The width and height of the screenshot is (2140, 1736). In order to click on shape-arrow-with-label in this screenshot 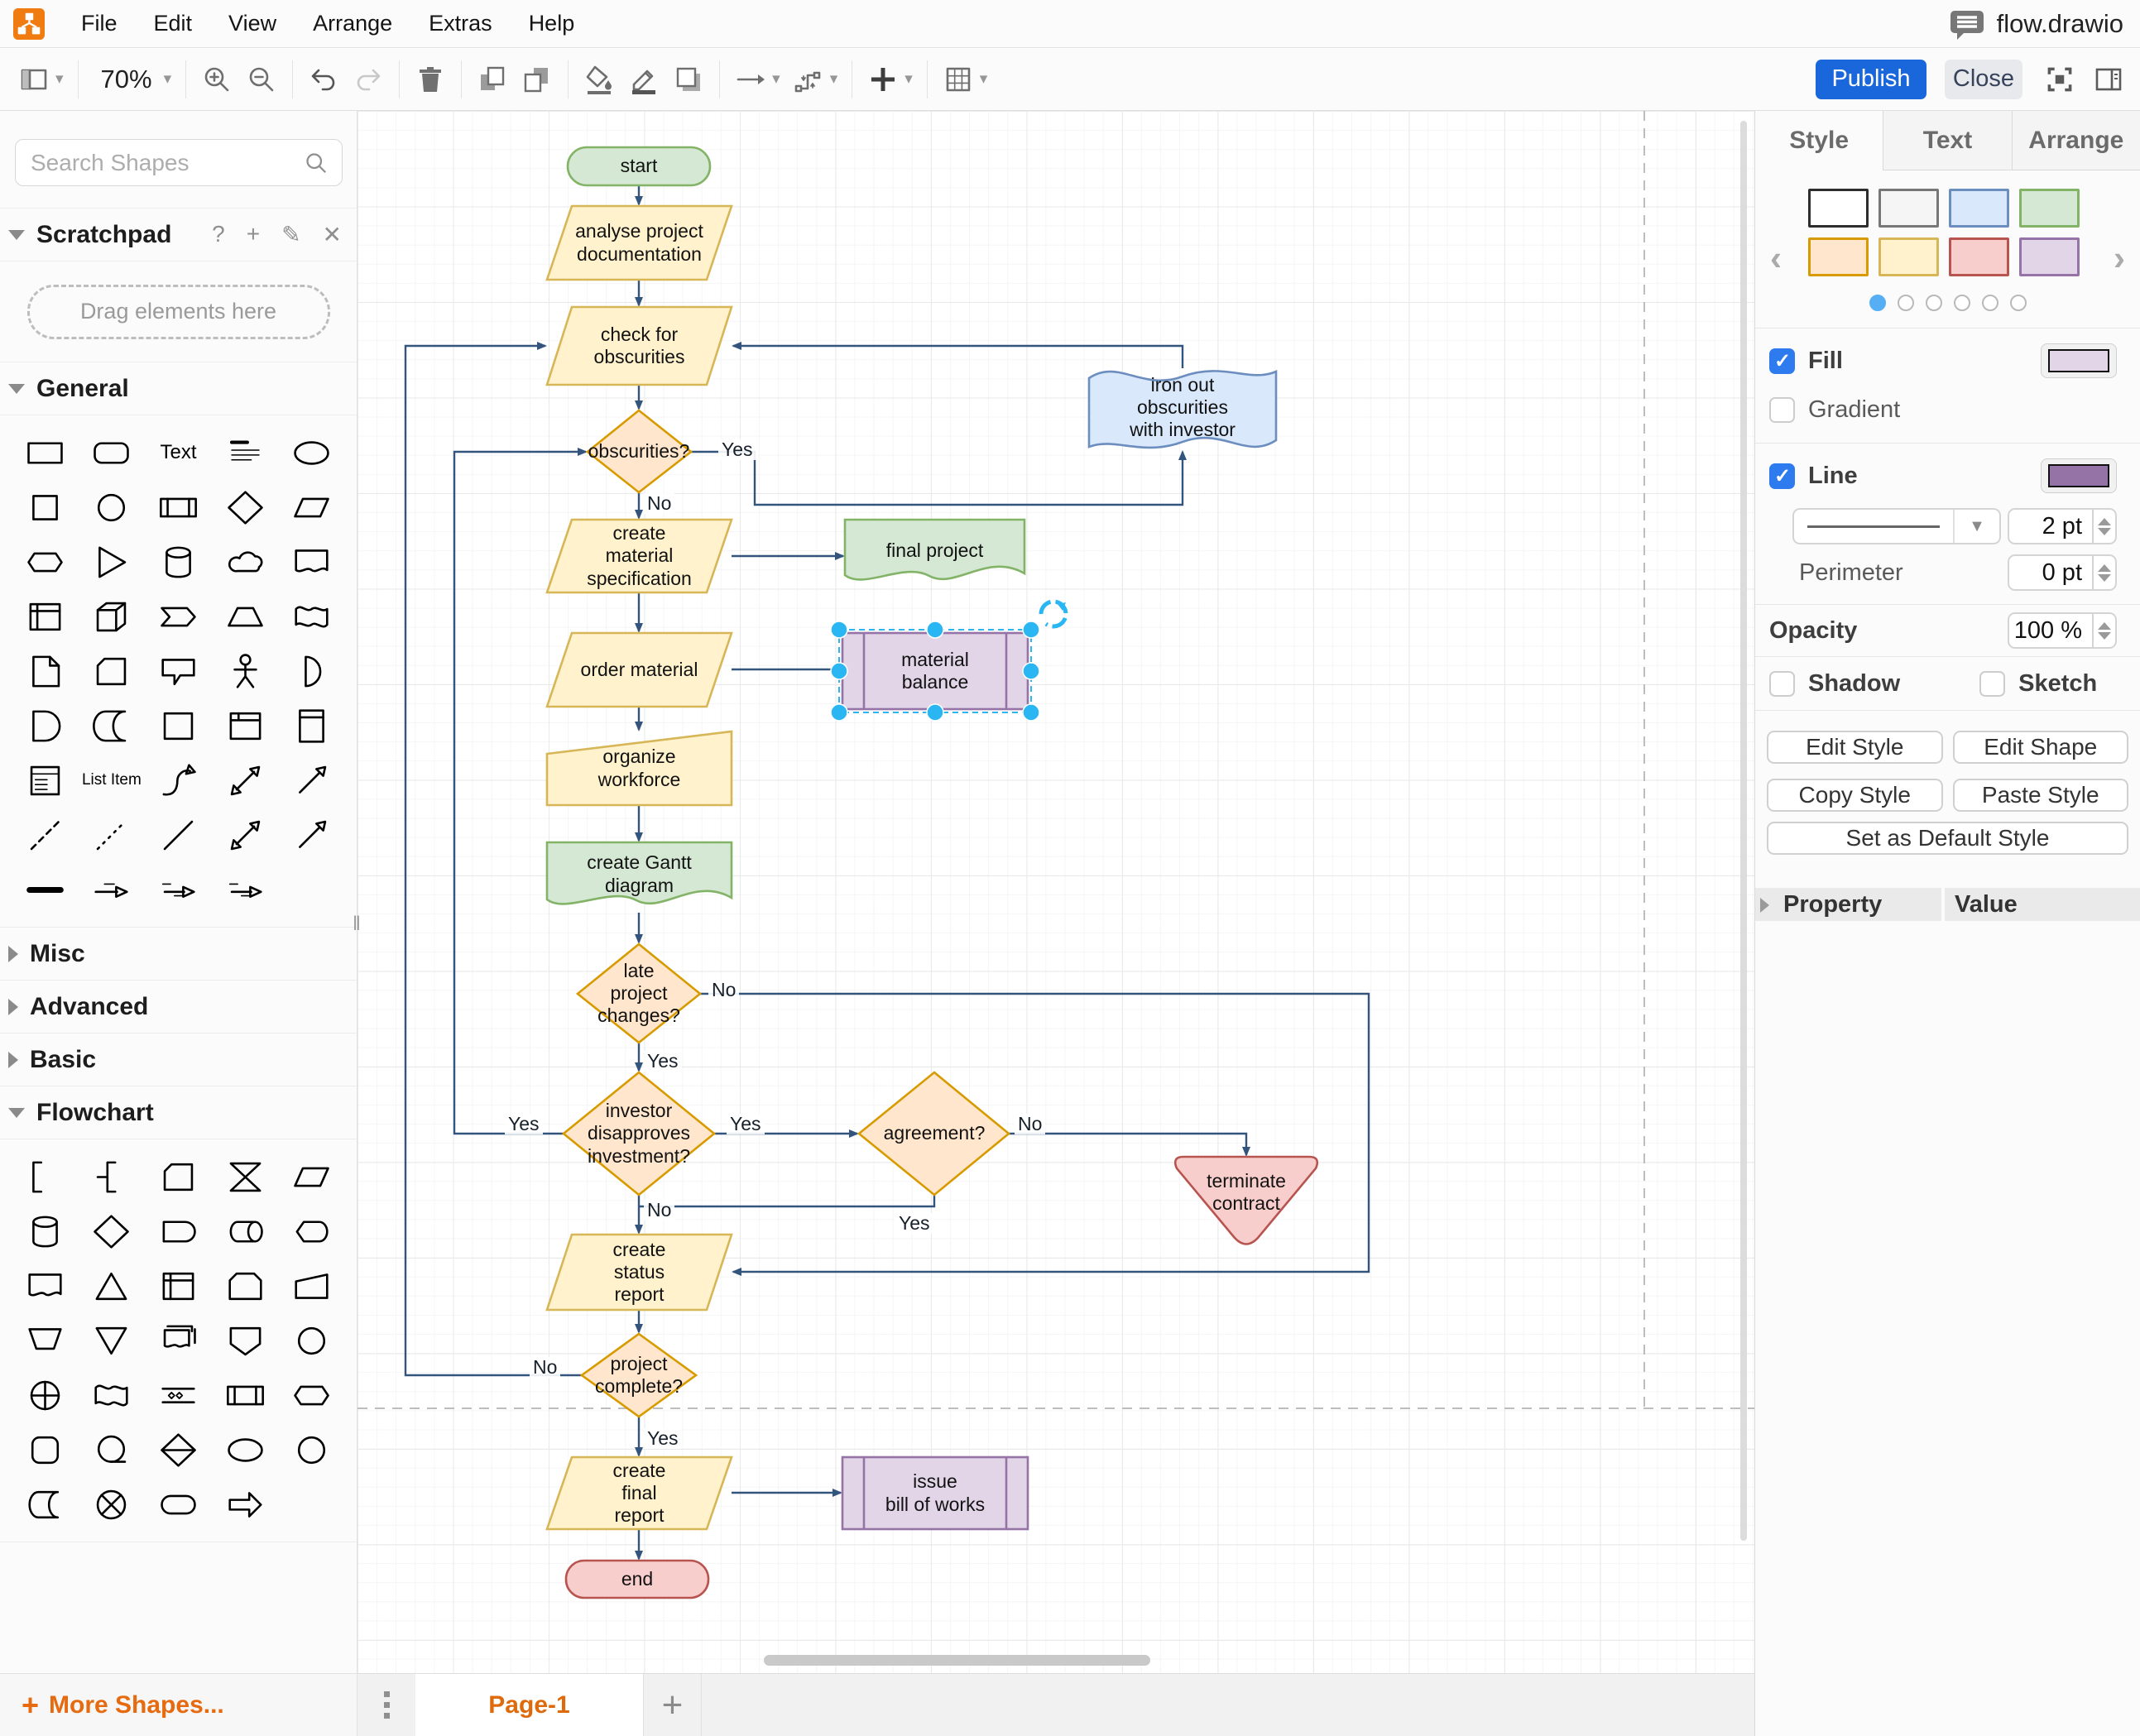, I will do `click(113, 890)`.